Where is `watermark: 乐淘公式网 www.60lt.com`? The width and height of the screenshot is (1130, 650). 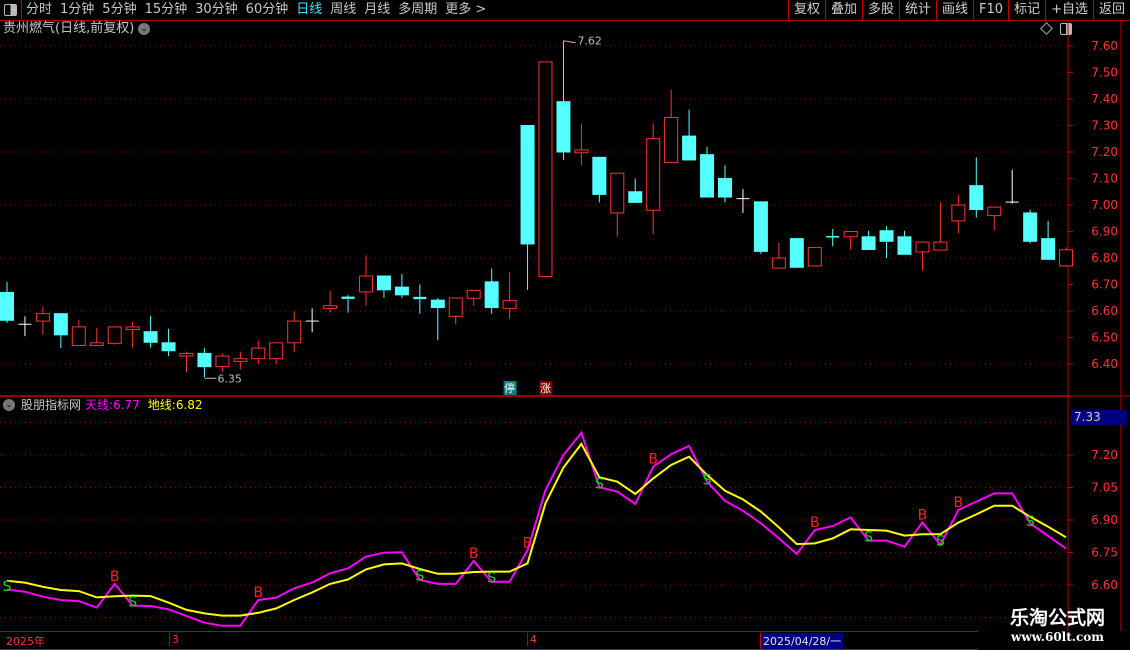 watermark: 乐淘公式网 www.60lt.com is located at coordinates (1057, 625).